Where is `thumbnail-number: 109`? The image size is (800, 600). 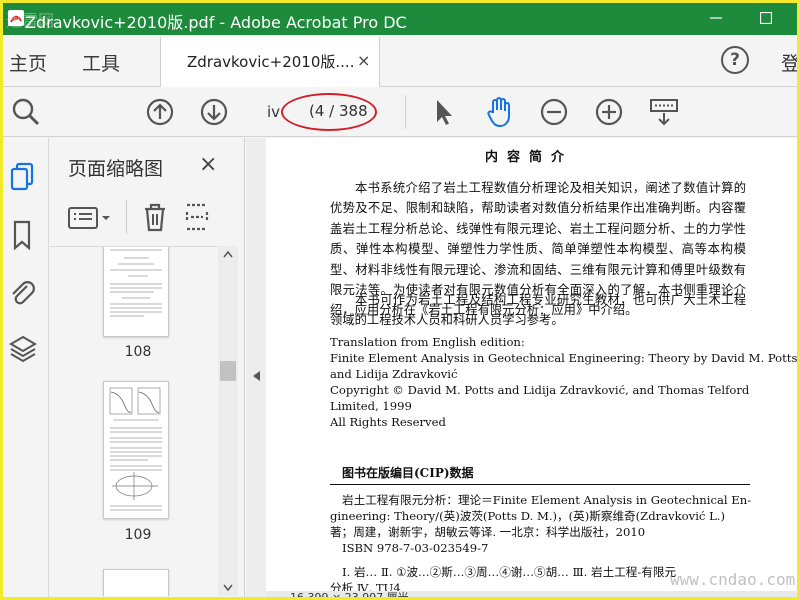
thumbnail-number: 109 is located at coordinates (138, 535).